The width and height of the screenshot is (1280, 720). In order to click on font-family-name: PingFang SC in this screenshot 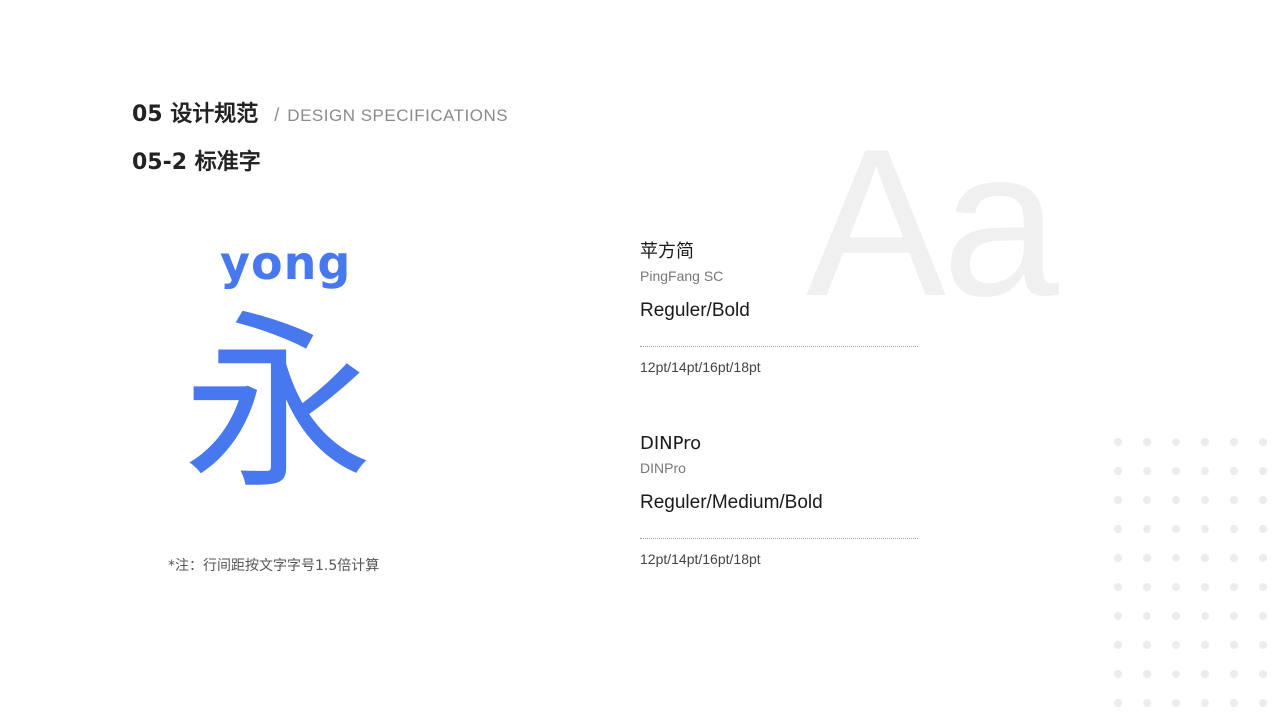, I will do `click(682, 276)`.